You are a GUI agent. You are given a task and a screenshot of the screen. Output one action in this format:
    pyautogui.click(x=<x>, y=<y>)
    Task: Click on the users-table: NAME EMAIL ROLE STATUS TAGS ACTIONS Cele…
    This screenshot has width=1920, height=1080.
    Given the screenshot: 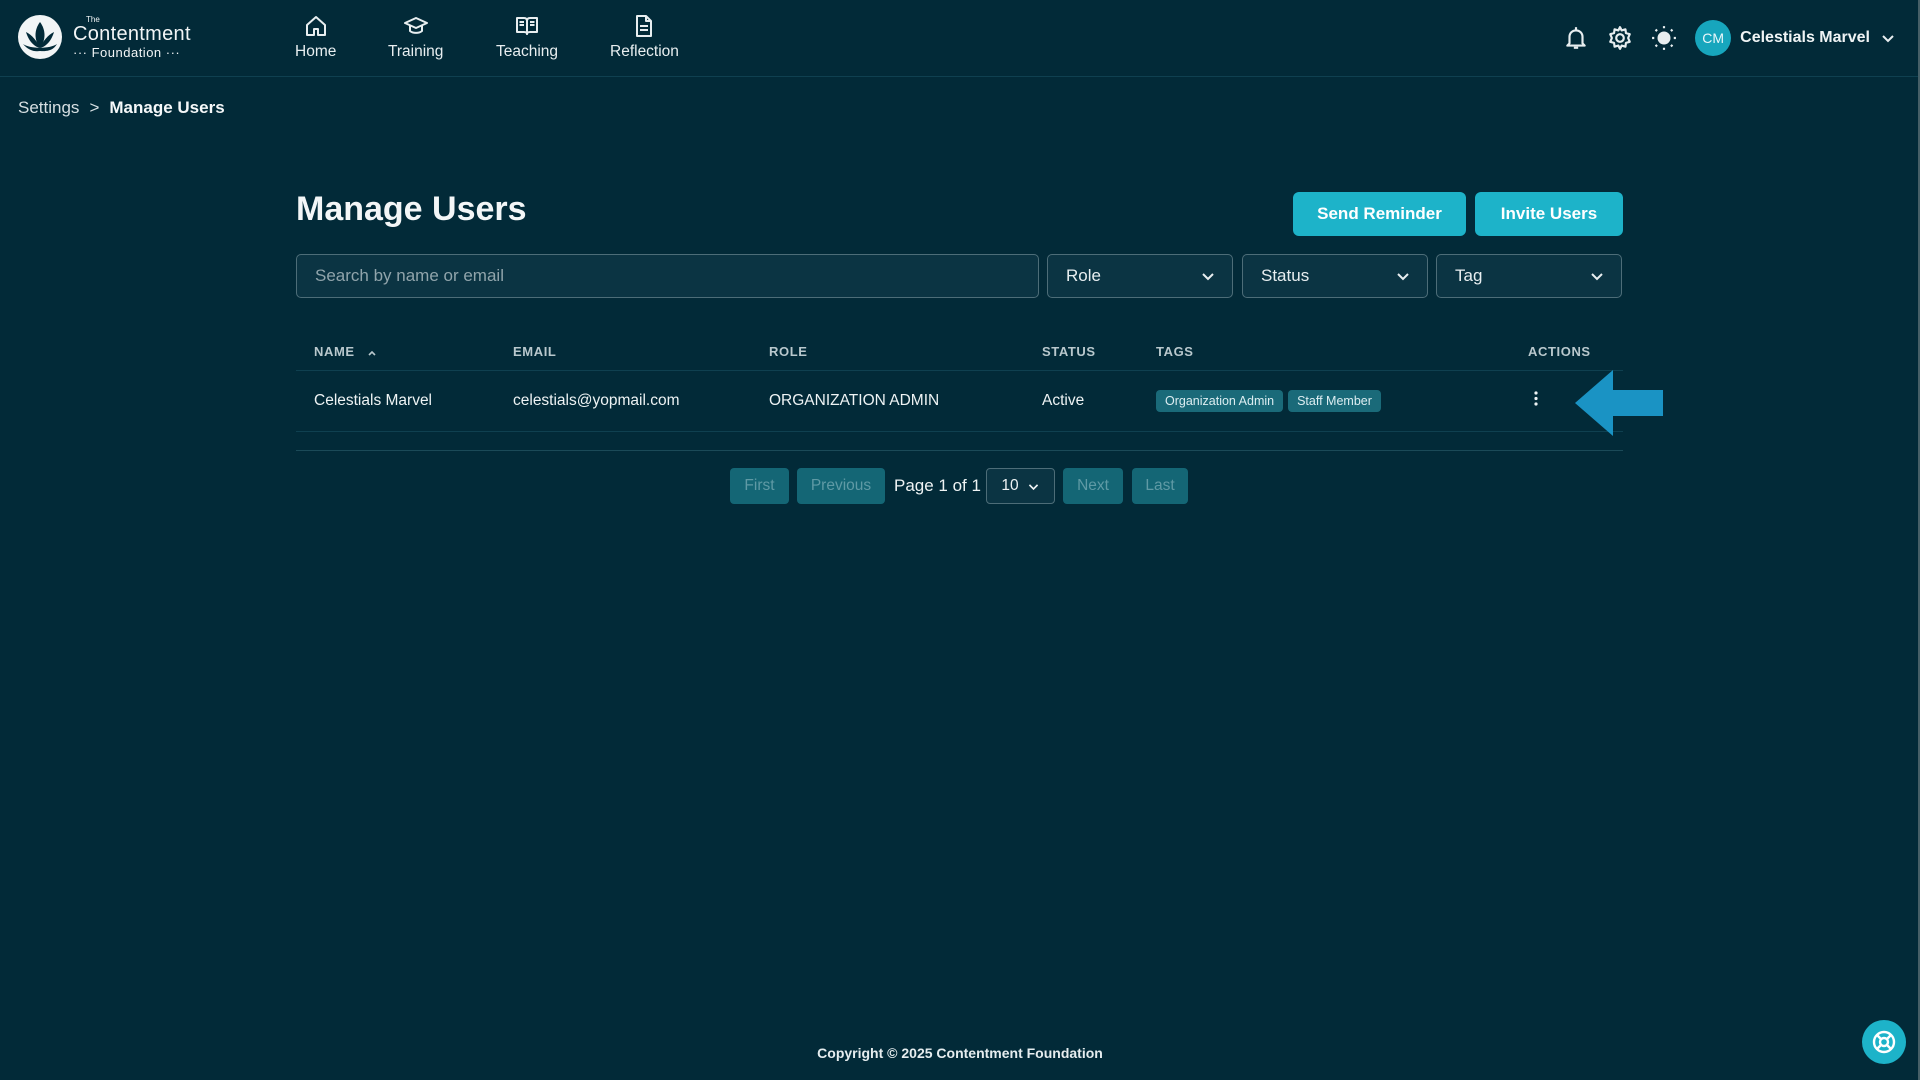 What is the action you would take?
    pyautogui.click(x=959, y=386)
    